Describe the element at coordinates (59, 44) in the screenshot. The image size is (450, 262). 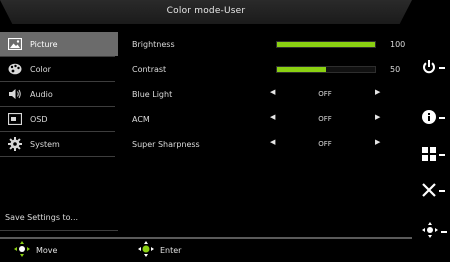
I see `sidebar-item-picture: Picture` at that location.